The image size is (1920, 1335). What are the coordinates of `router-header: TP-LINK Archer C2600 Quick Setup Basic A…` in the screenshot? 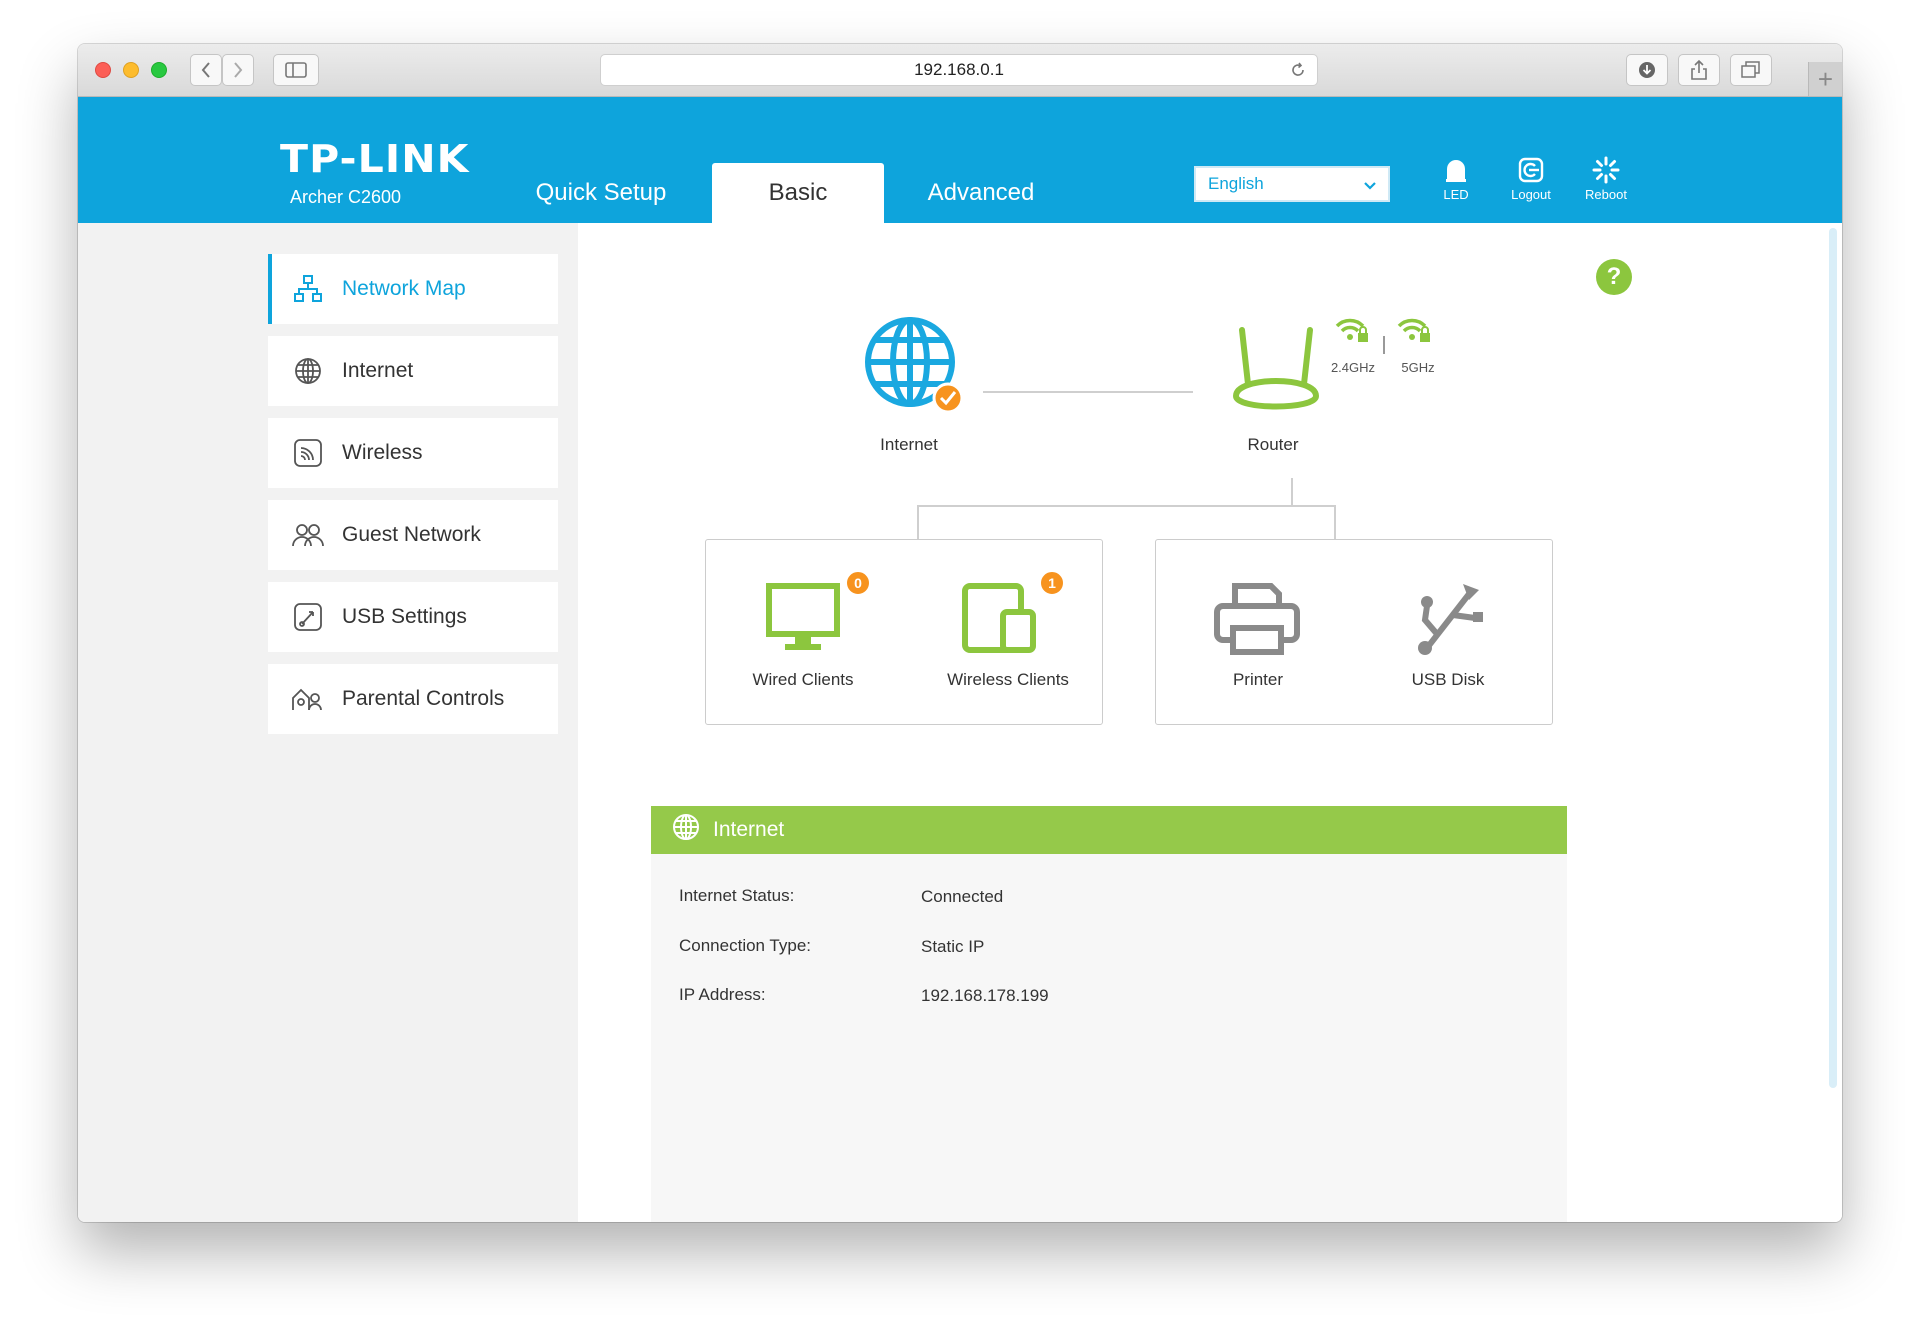 It's located at (960, 160).